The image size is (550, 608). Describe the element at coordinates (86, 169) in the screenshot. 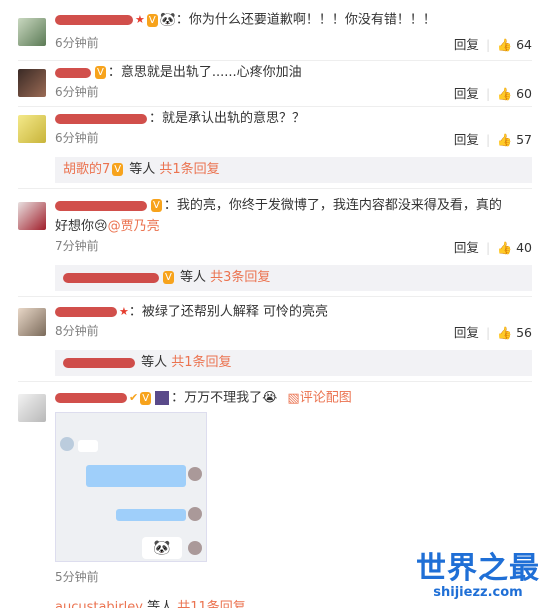

I see `reply-user: 胡歌的7` at that location.